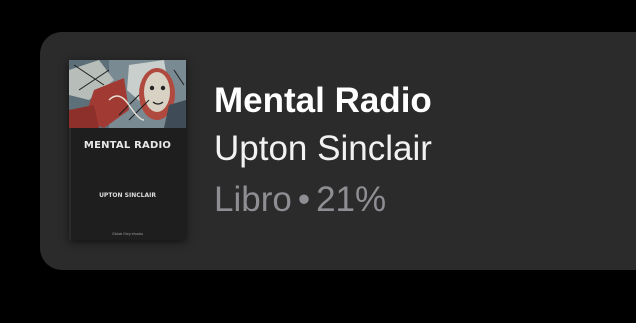 The height and width of the screenshot is (323, 636). Describe the element at coordinates (127, 145) in the screenshot. I see `cover-title-text: MENTAL RADIO` at that location.